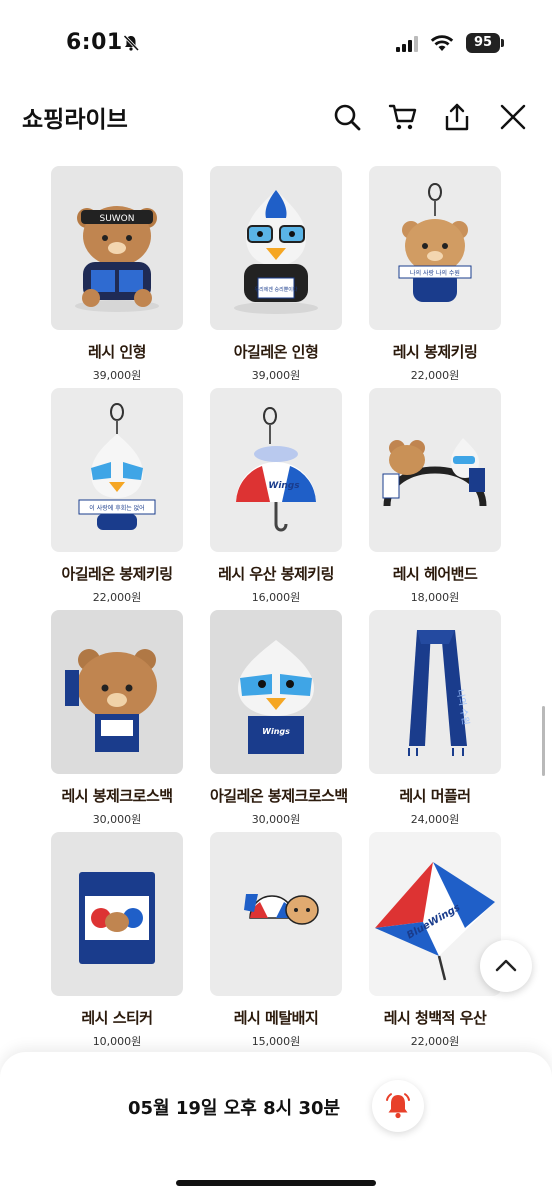  I want to click on product-card: SUWON 레시 인형 39,000원, so click(117, 274).